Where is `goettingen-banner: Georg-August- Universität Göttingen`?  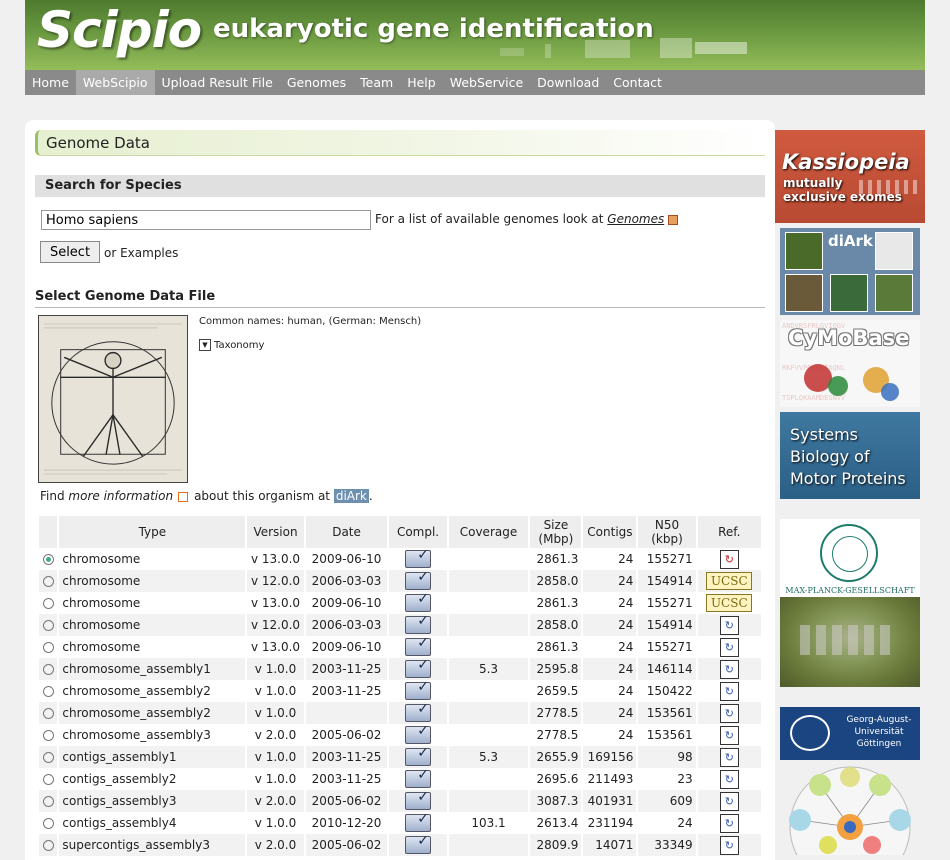
goettingen-banner: Georg-August- Universität Göttingen is located at coordinates (850, 733).